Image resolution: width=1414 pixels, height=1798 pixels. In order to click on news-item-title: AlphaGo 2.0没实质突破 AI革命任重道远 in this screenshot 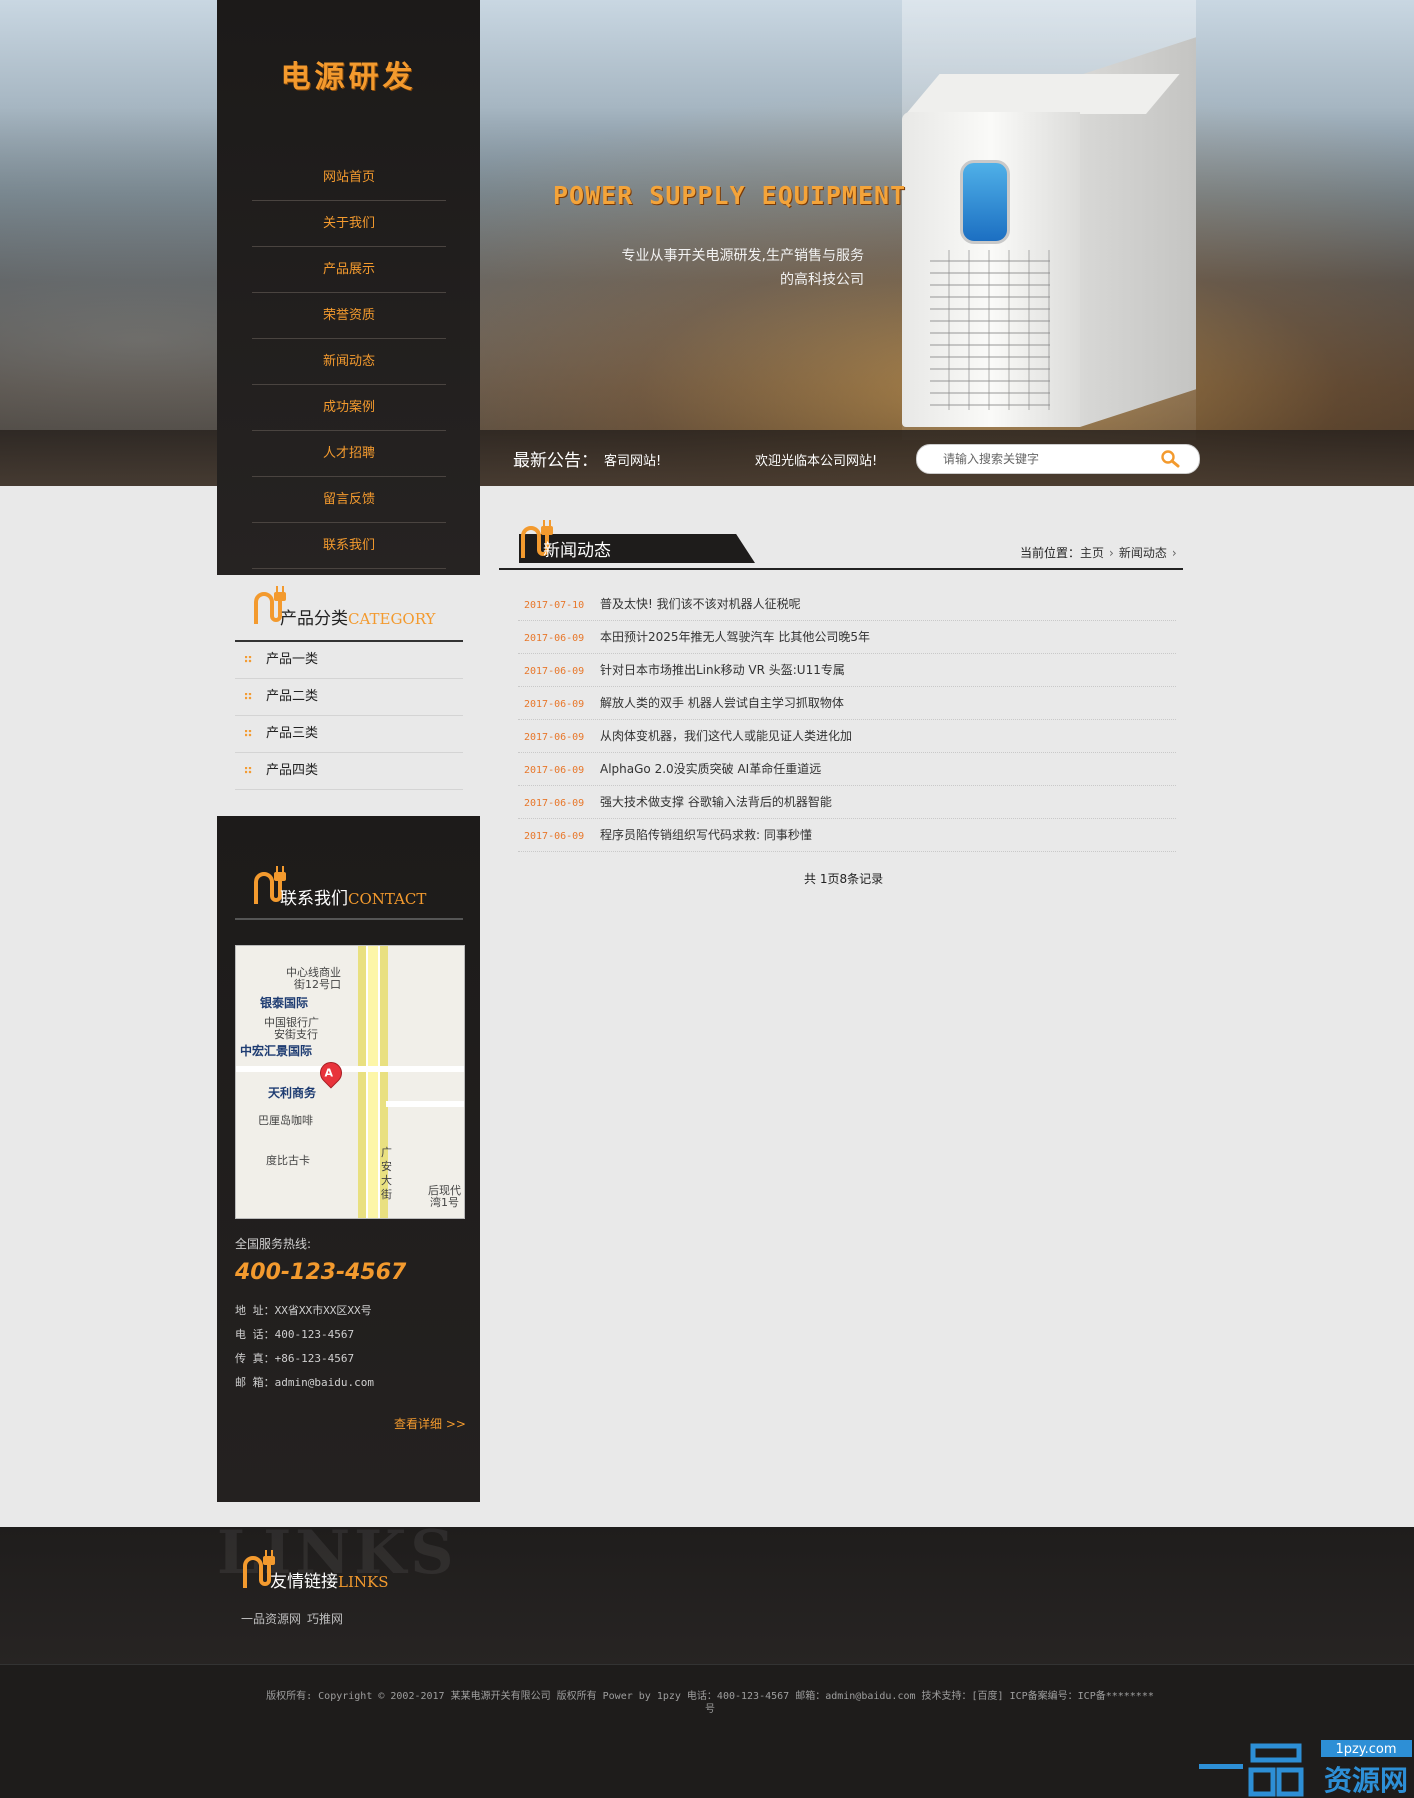, I will do `click(710, 769)`.